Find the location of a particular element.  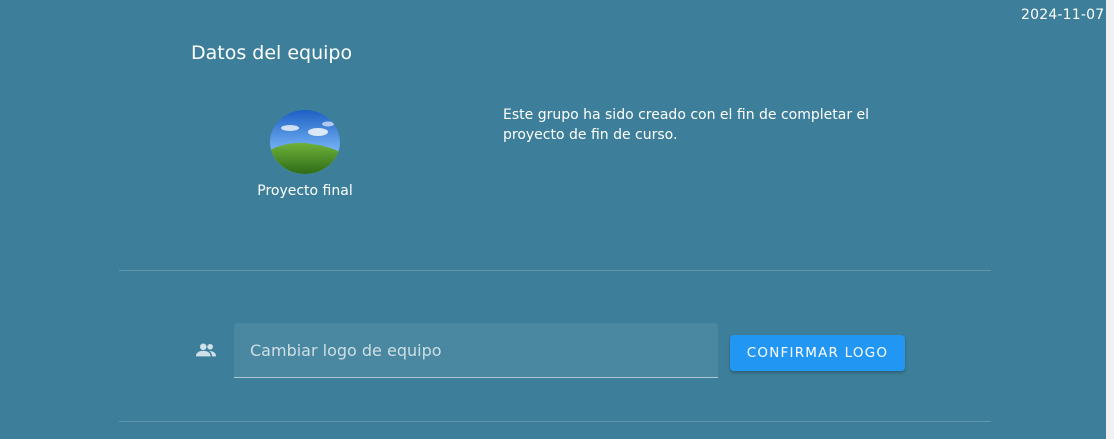

date-label: 2024-11-07 is located at coordinates (1063, 15).